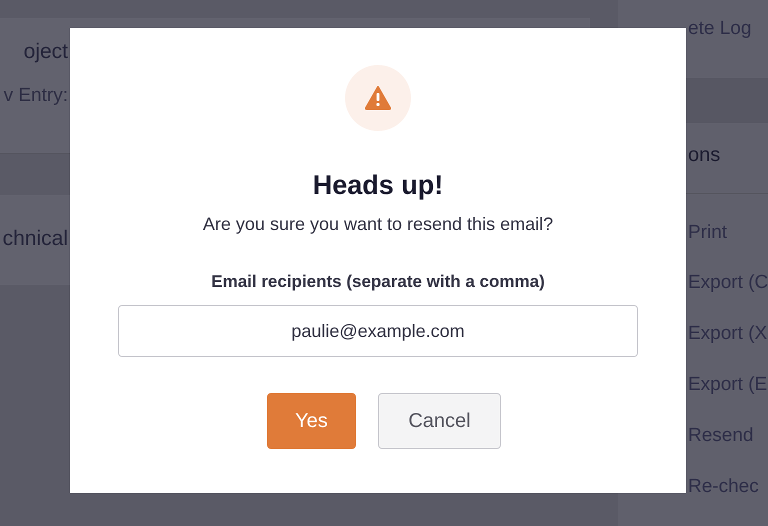  Describe the element at coordinates (311, 421) in the screenshot. I see `confirm-button: Yes` at that location.